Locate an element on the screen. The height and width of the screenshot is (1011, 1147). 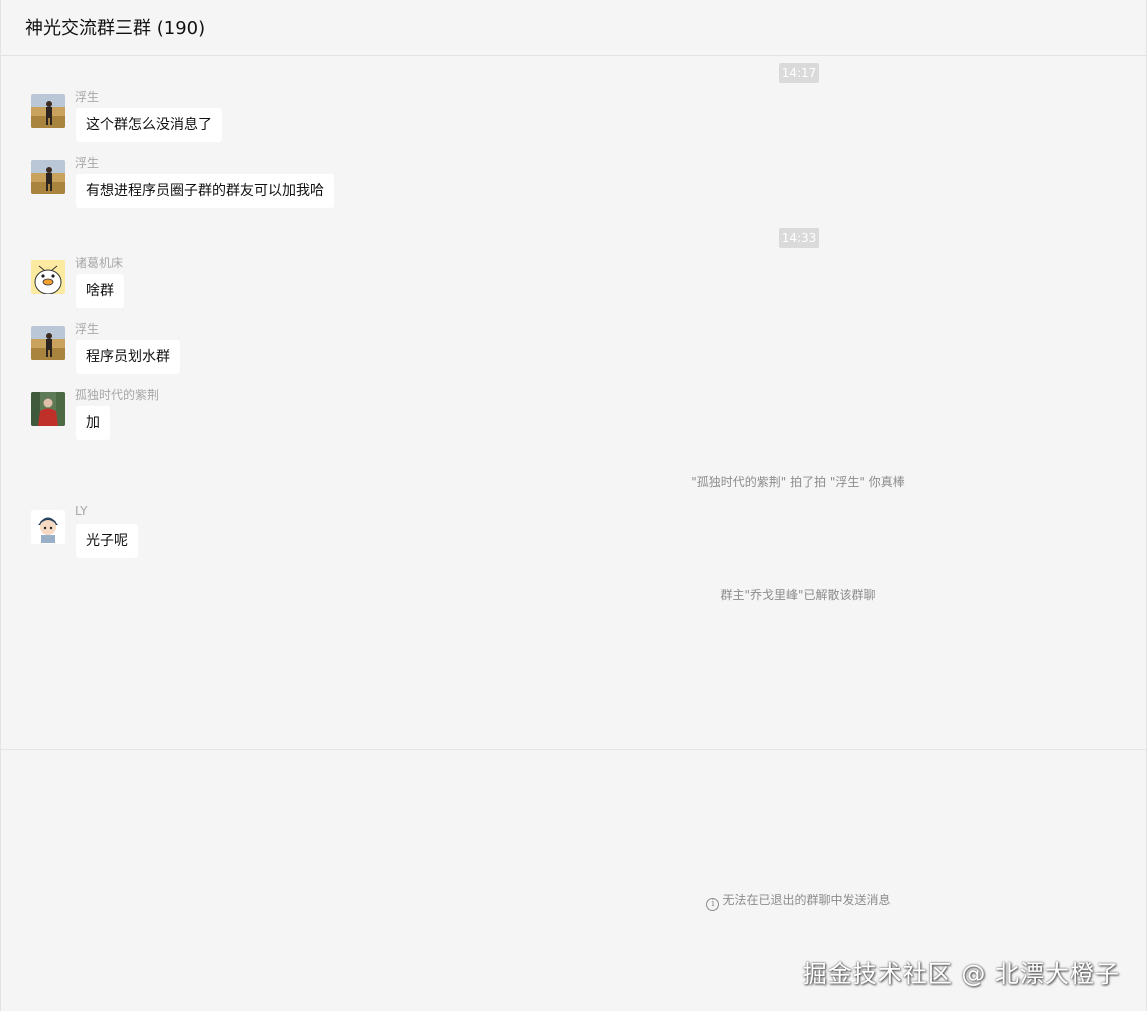
timestamp: 14:33 is located at coordinates (799, 238).